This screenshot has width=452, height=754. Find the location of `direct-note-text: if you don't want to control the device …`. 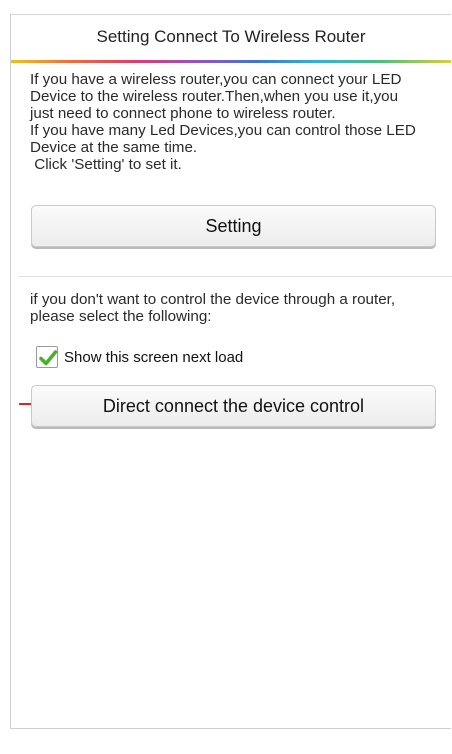

direct-note-text: if you don't want to control the device … is located at coordinates (235, 308).